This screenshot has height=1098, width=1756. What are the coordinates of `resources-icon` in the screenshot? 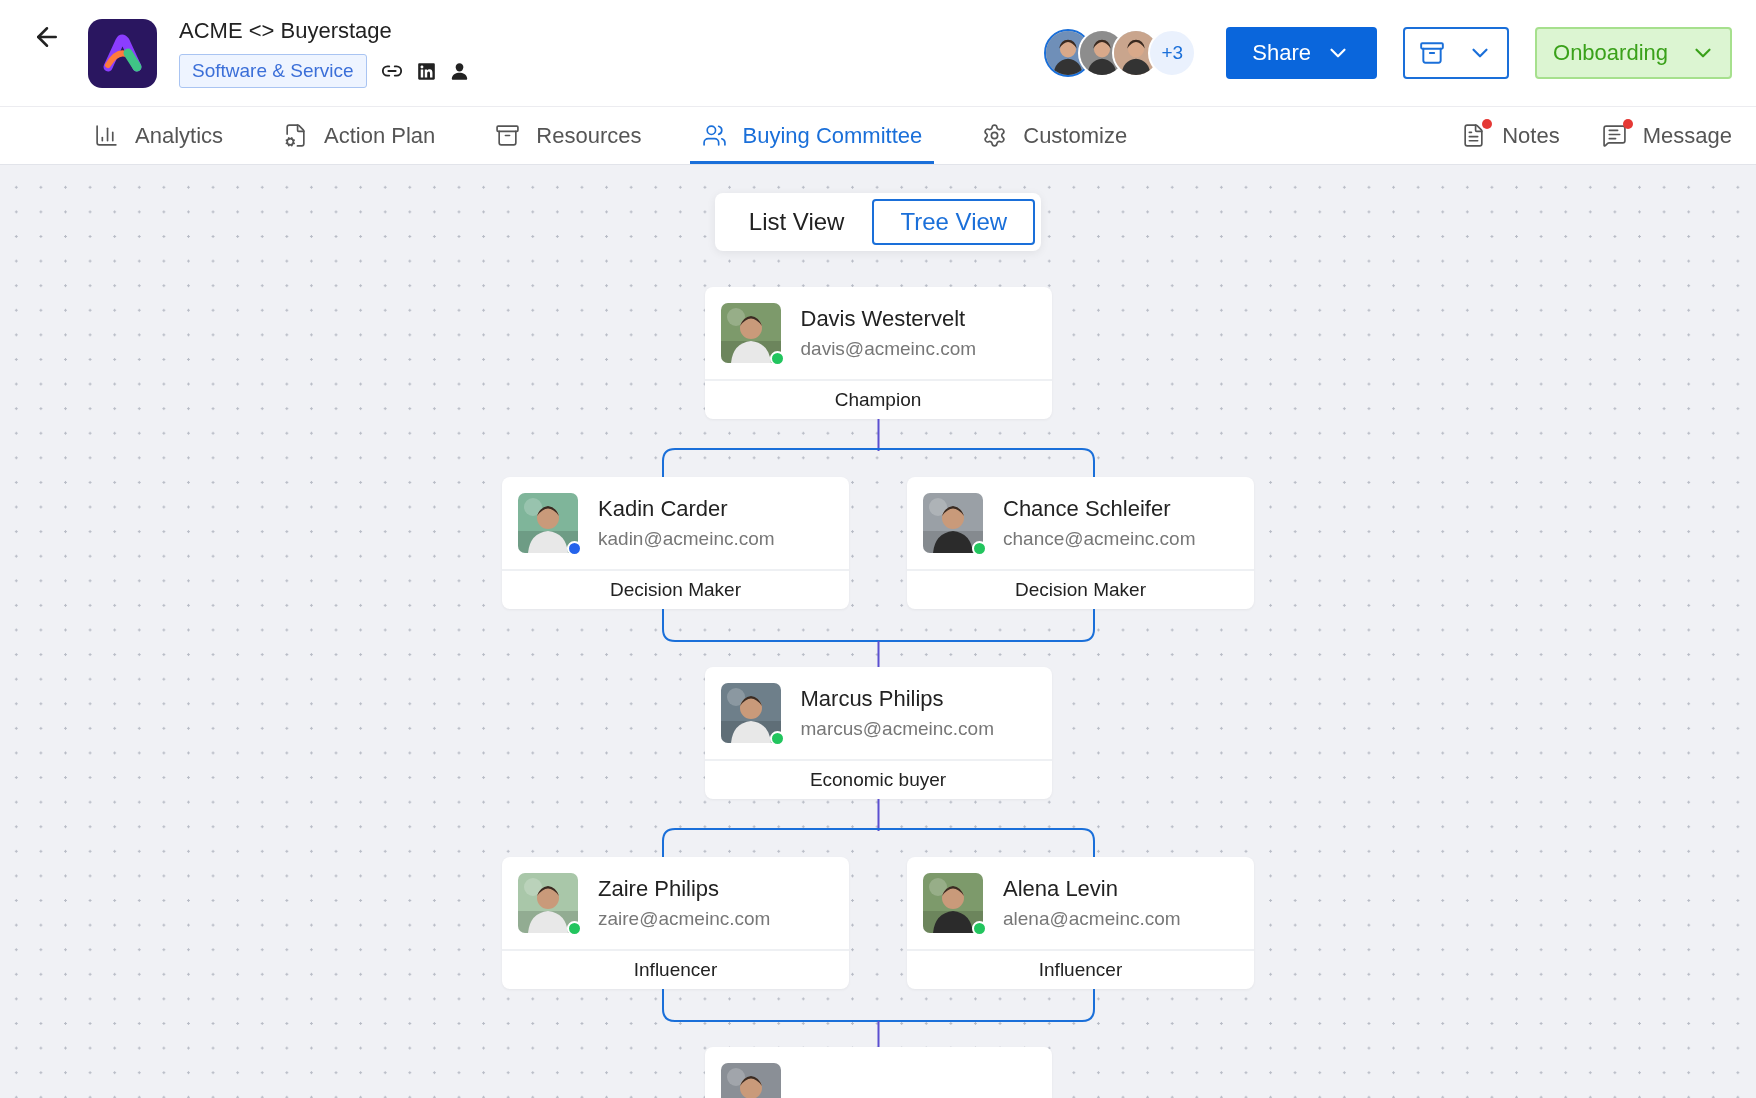 It's located at (508, 135).